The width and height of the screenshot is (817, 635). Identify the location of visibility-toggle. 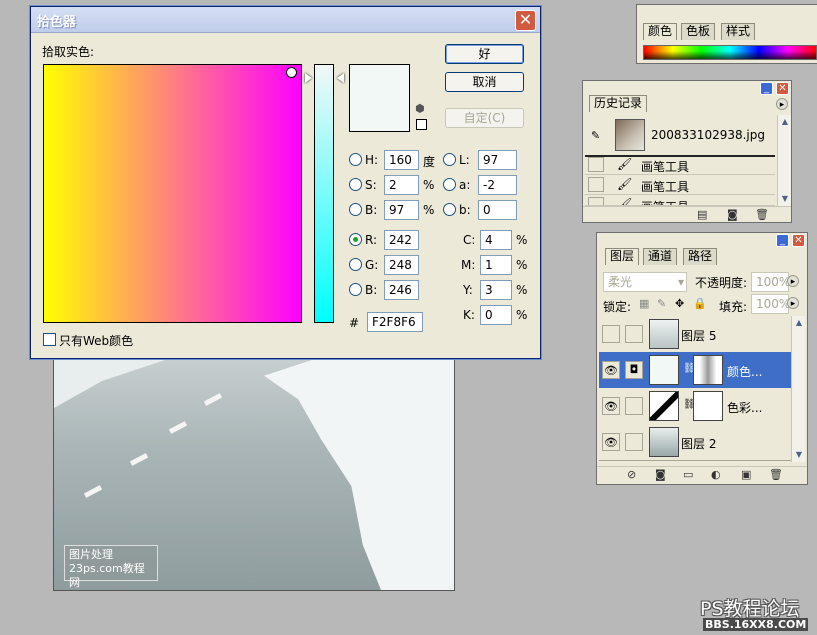
(611, 334).